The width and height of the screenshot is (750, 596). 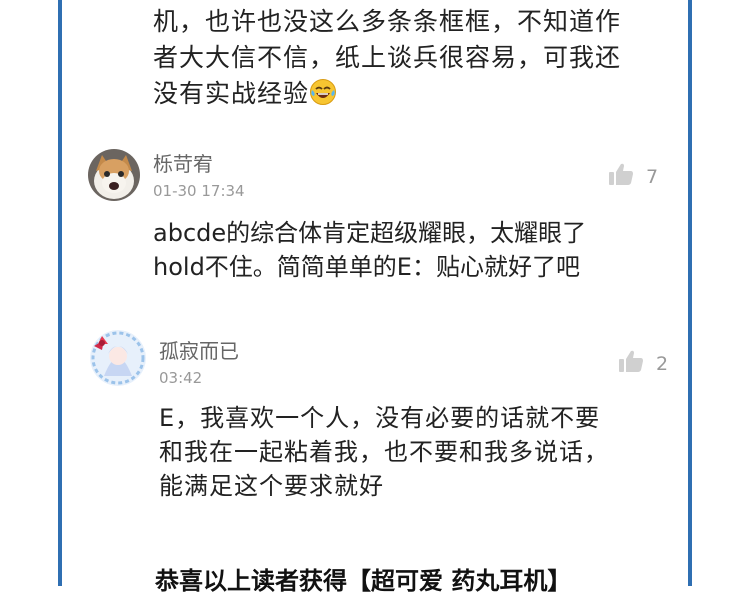 I want to click on winner-announcement: 恭喜以上读者获得【超可爱 药丸耳机】, so click(x=363, y=581).